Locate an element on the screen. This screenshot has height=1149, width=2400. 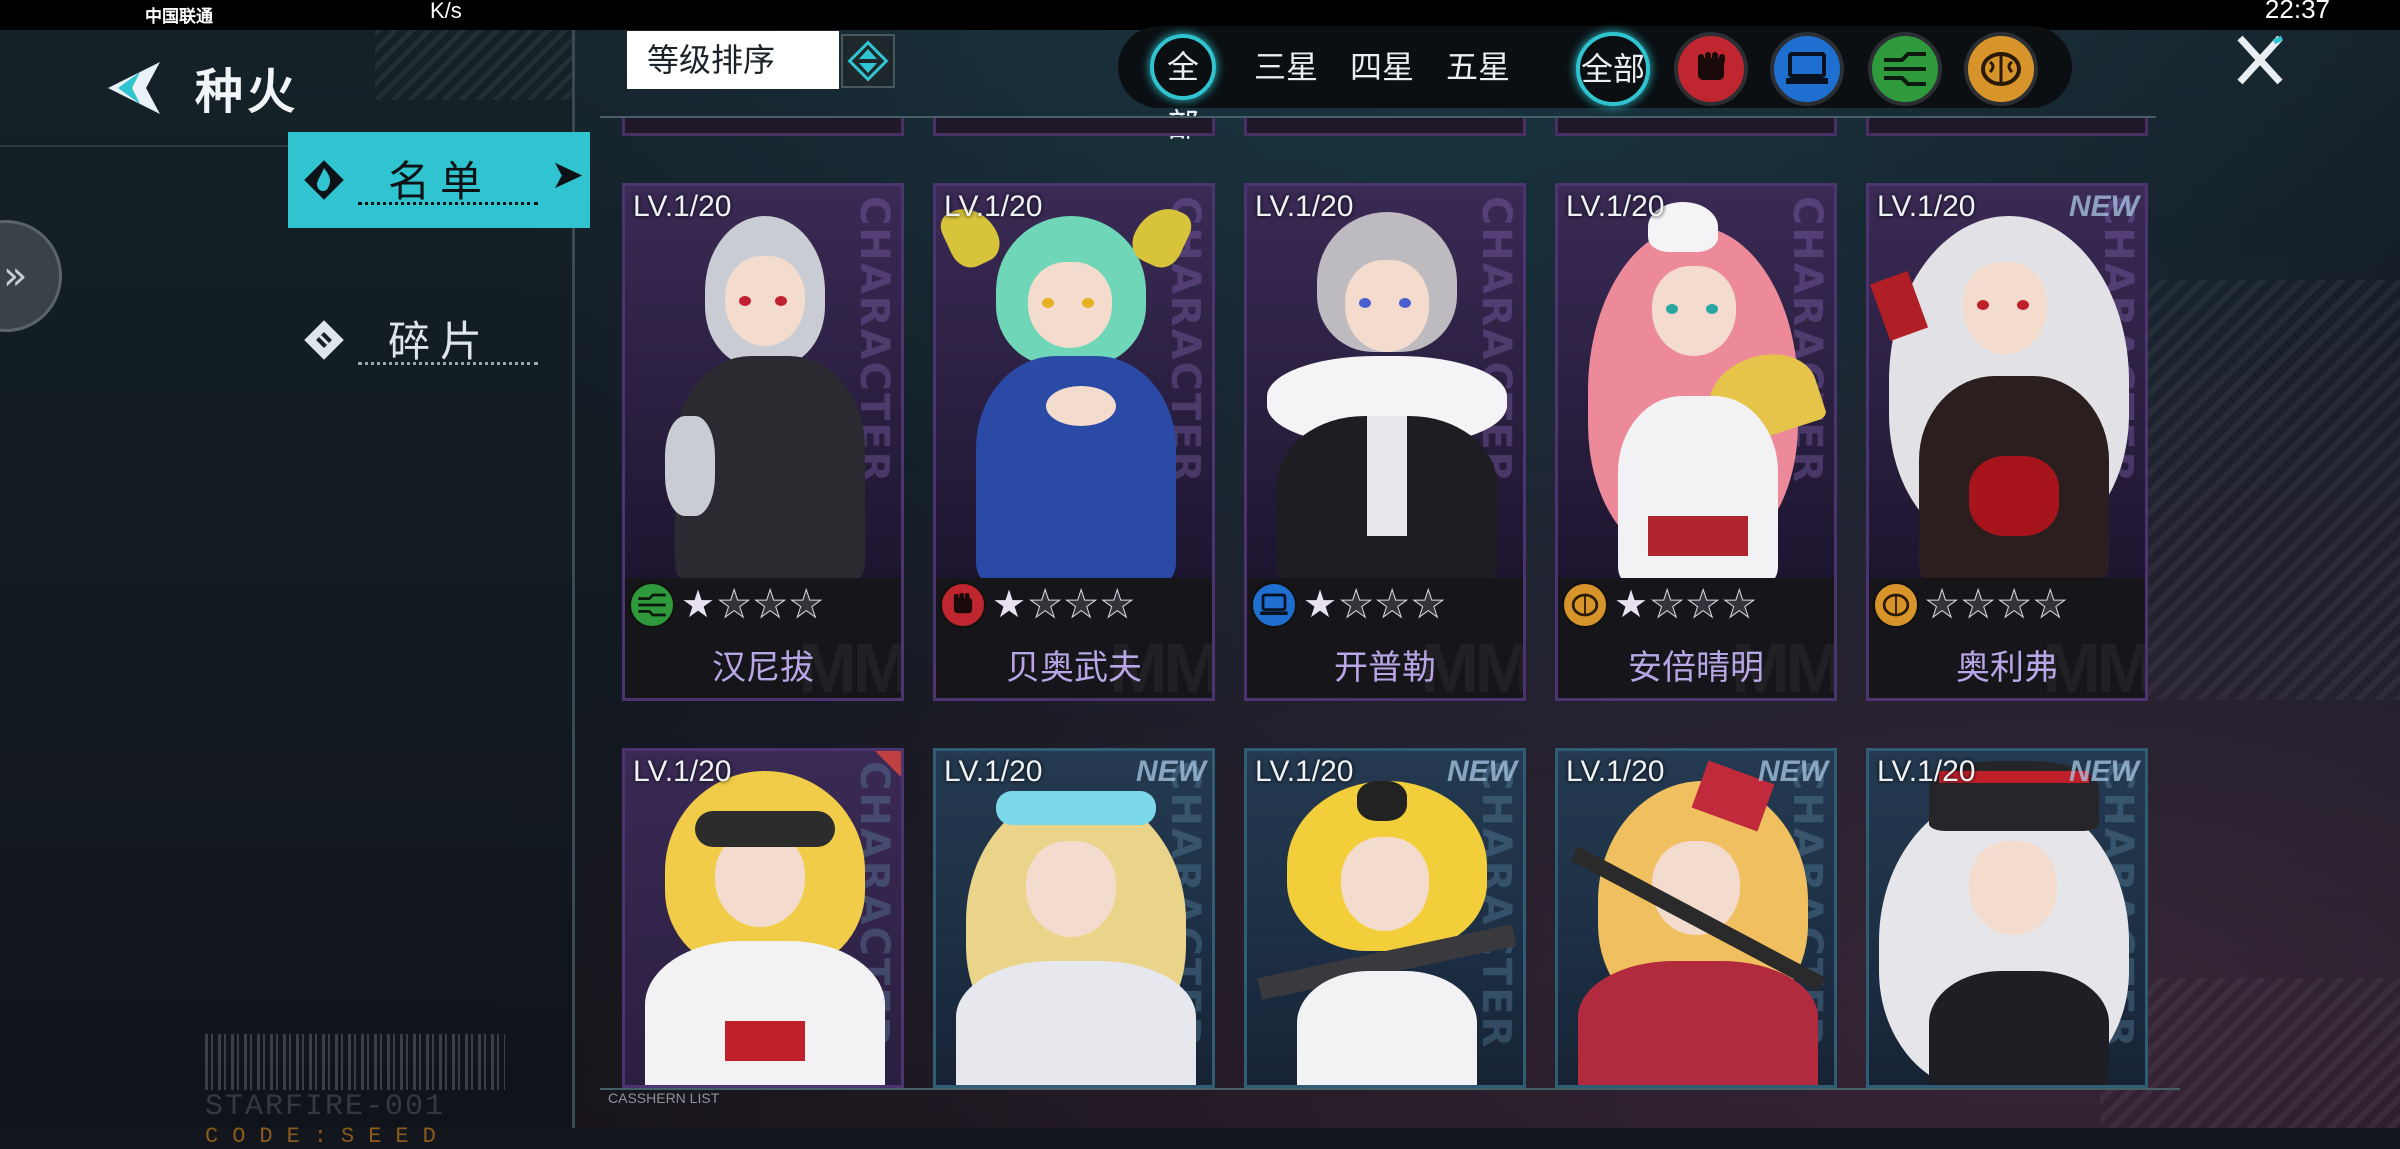
net-speed: K/s is located at coordinates (446, 11).